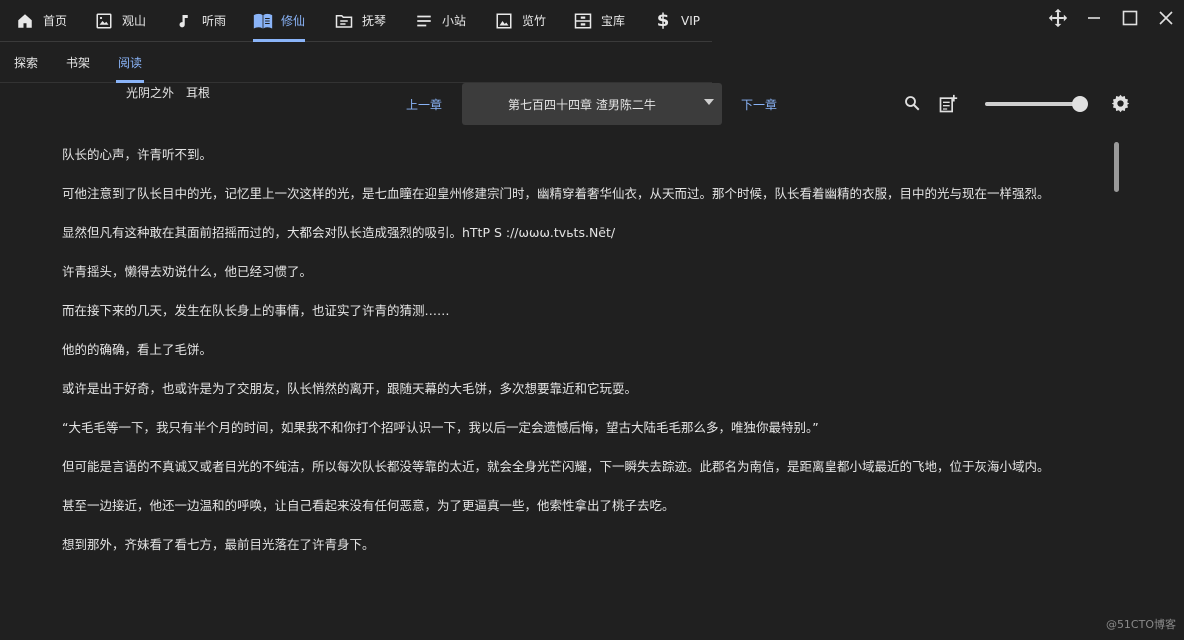 The image size is (1184, 640). I want to click on paragraph: 许青摇头，懒得去劝说什么，他已经习惯了。, so click(187, 271).